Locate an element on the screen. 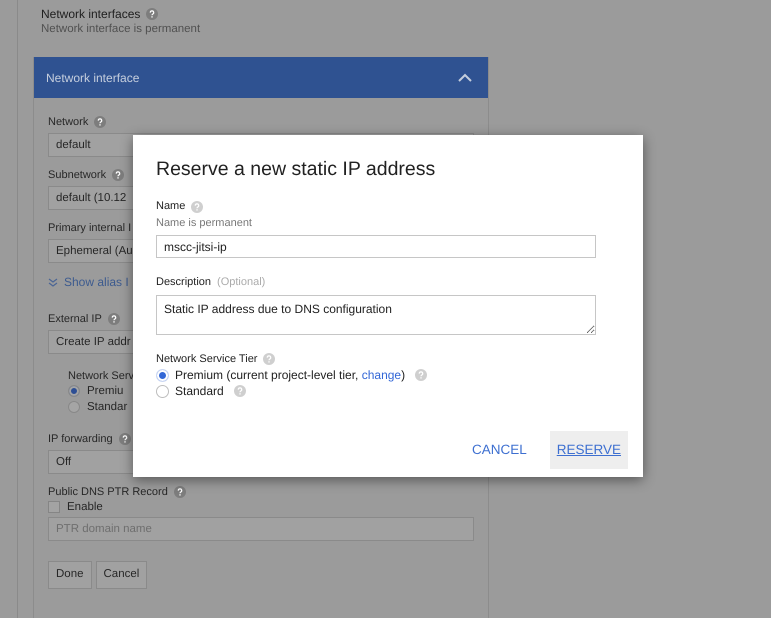 The height and width of the screenshot is (618, 771). field-label: Public DNS PTR Record is located at coordinates (108, 492).